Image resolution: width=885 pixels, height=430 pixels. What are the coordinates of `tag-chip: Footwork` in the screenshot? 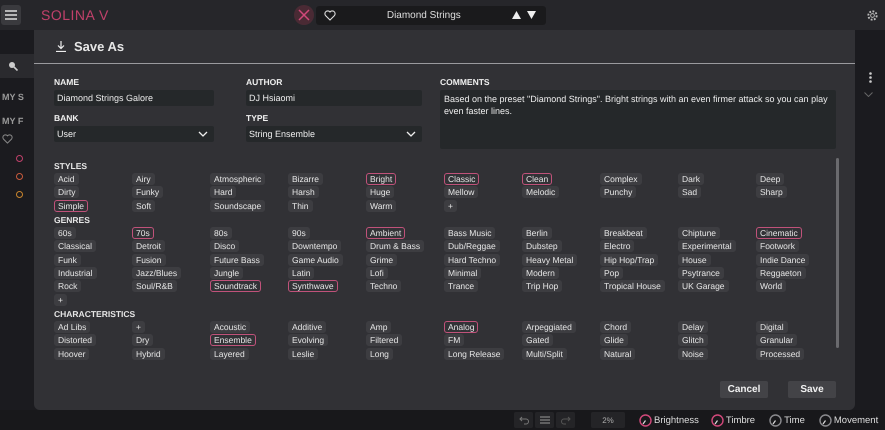 It's located at (777, 246).